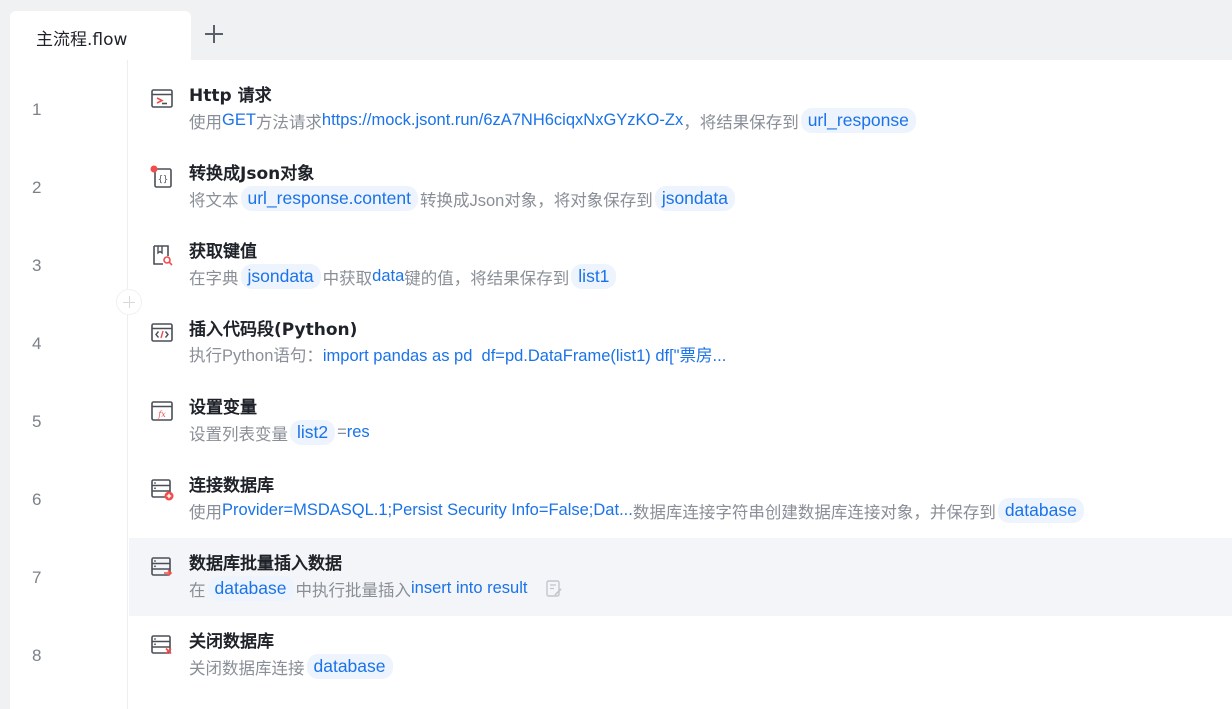 The width and height of the screenshot is (1232, 709). What do you see at coordinates (239, 120) in the screenshot?
I see `desc-value: GET` at bounding box center [239, 120].